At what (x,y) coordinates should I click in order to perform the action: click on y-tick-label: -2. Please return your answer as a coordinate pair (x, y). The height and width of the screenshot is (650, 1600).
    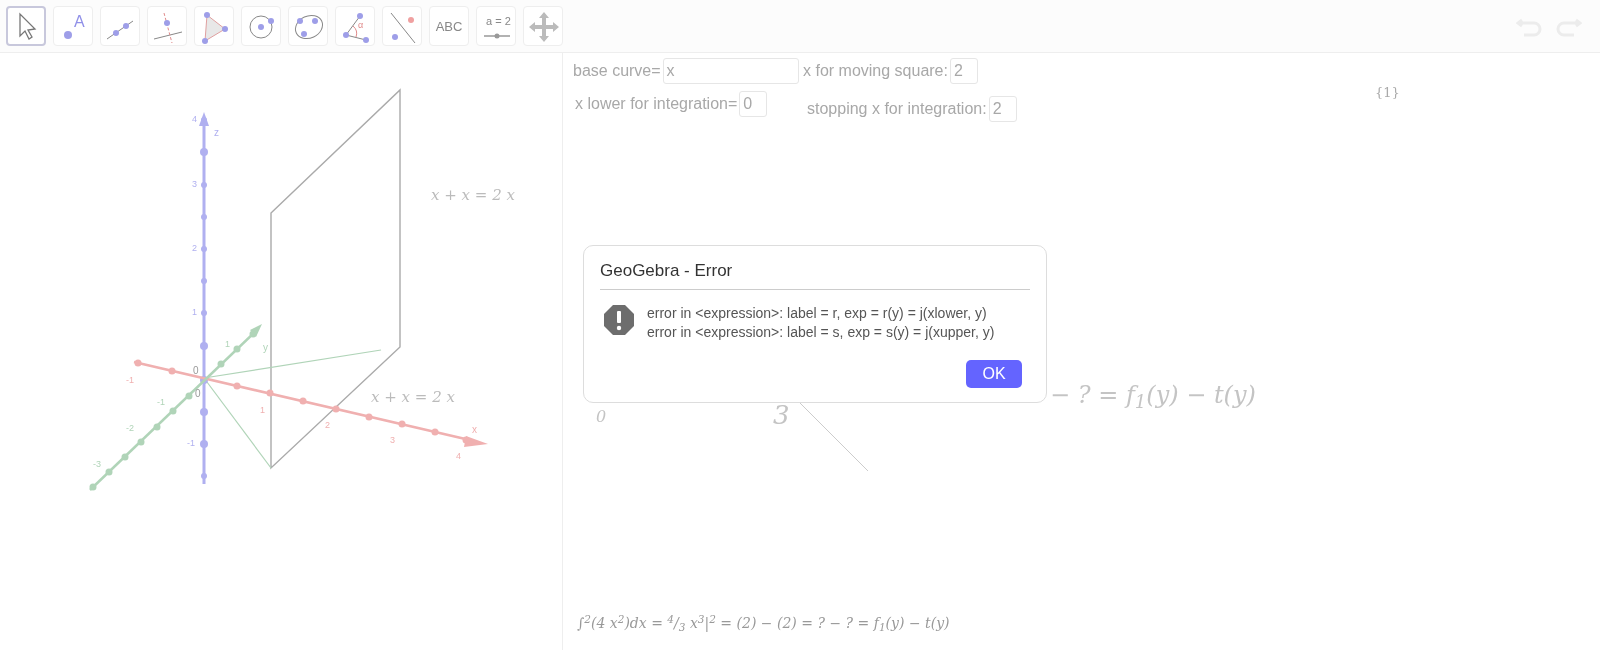
    Looking at the image, I should click on (130, 428).